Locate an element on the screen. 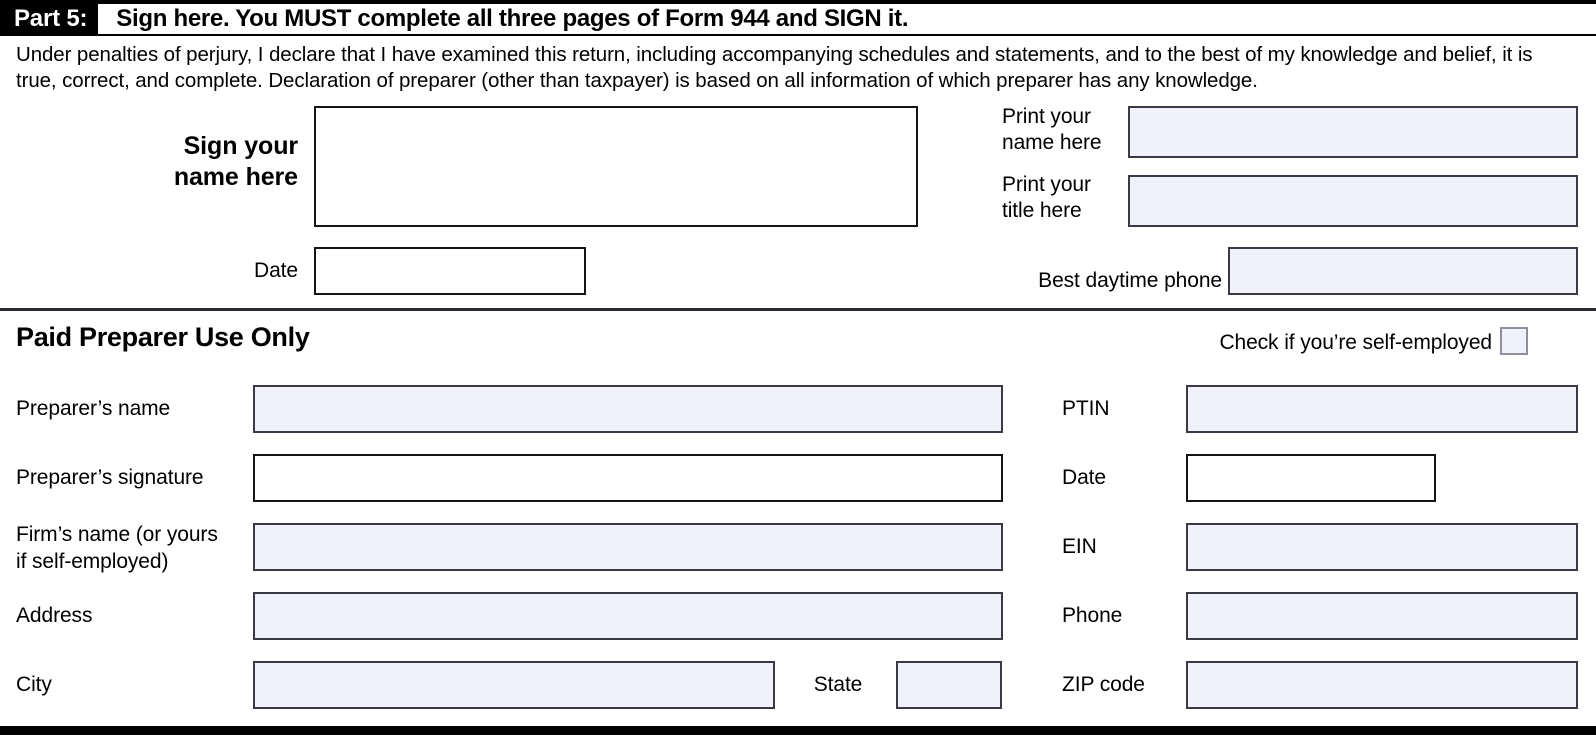 The width and height of the screenshot is (1596, 744). firms-name-label-line1: Firm’s name (or yours is located at coordinates (117, 534).